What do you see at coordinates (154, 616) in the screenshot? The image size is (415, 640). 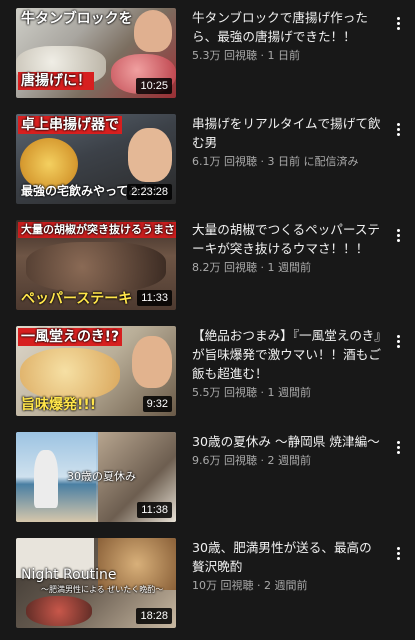 I see `video-duration: 18:28` at bounding box center [154, 616].